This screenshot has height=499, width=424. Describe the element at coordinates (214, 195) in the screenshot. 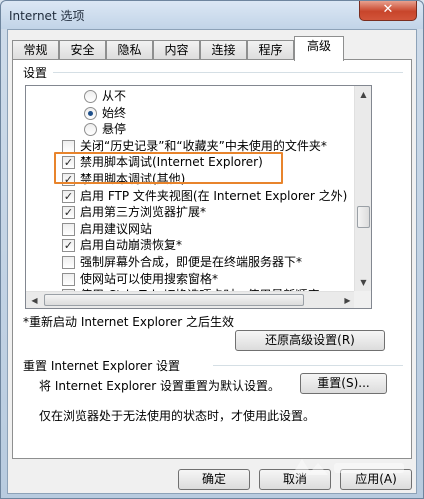

I see `setting-label: 启用 FTP 文件夹视图(在 Internet Explorer 之外)` at that location.